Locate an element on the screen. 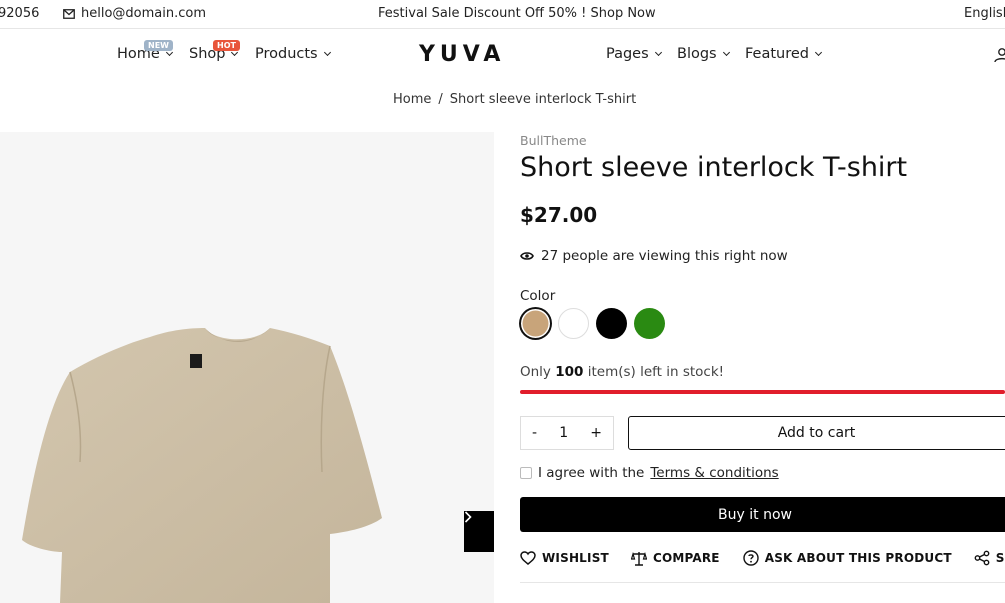 The image size is (1005, 603). wishlist-button: WISHLIST is located at coordinates (564, 558).